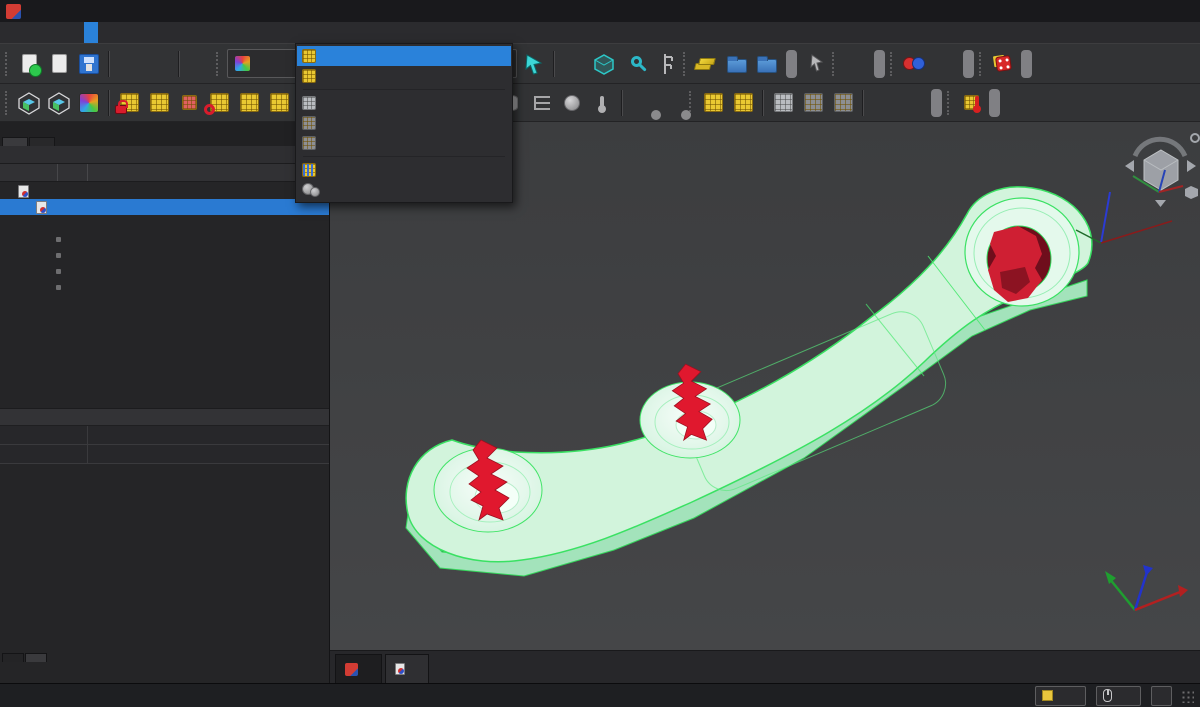  What do you see at coordinates (1187, 695) in the screenshot?
I see `resize-grip` at bounding box center [1187, 695].